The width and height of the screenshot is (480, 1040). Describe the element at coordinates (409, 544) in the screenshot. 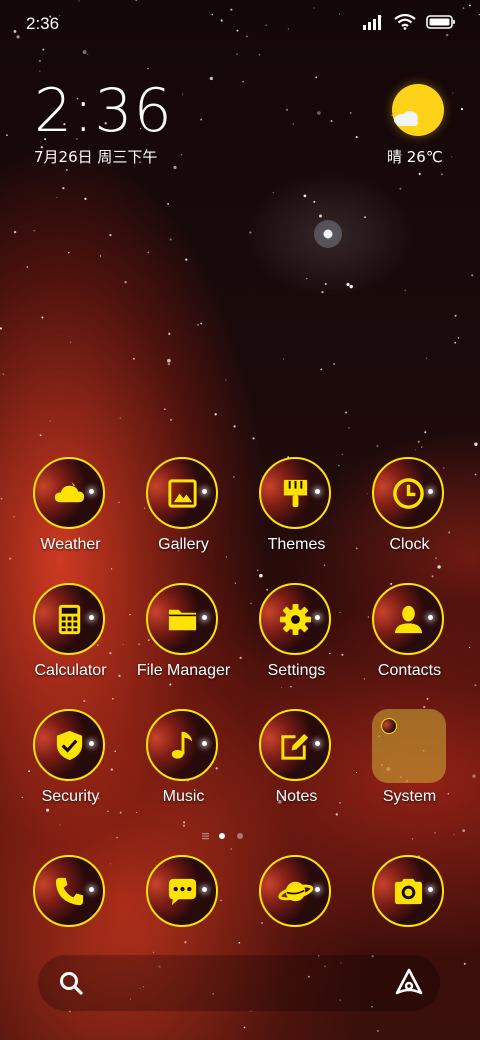

I see `app-label: Clock` at that location.